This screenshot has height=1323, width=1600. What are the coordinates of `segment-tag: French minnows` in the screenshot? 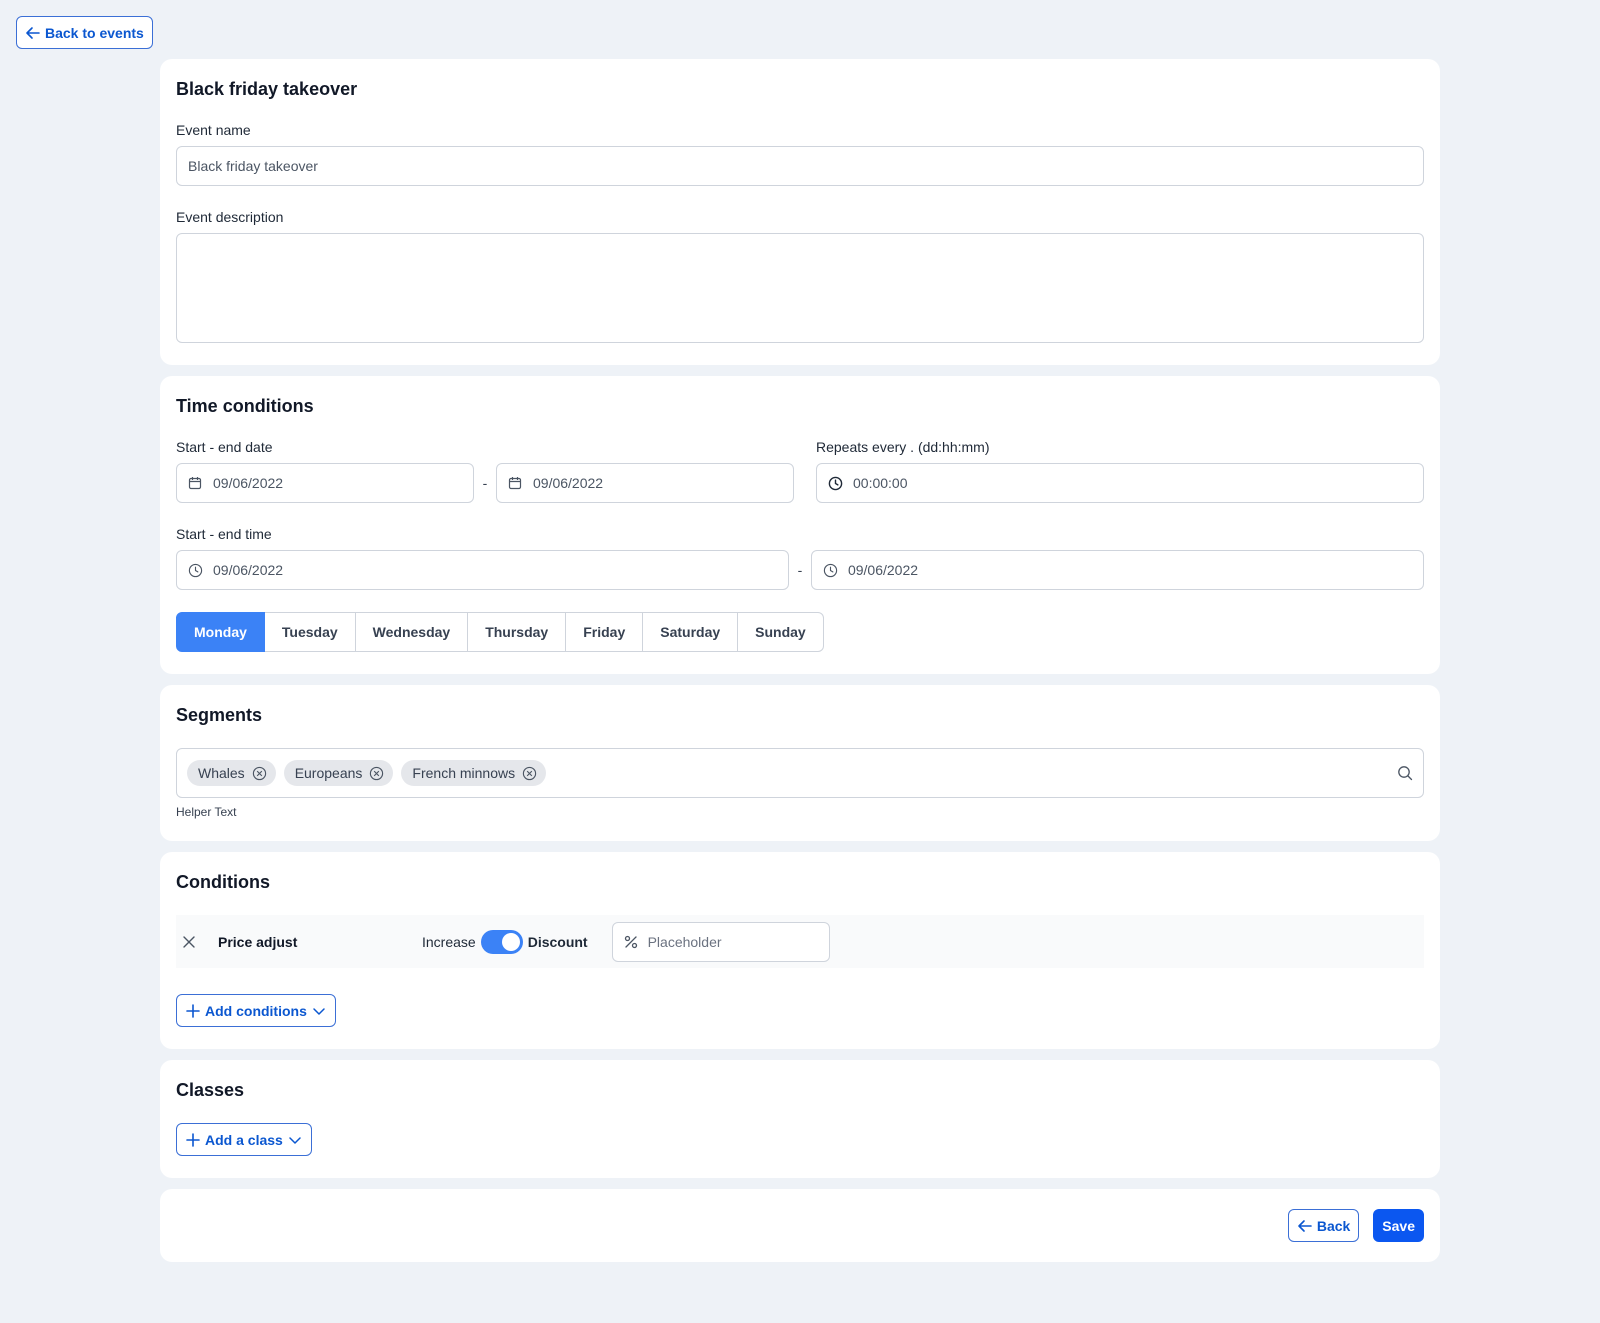 It's located at (474, 773).